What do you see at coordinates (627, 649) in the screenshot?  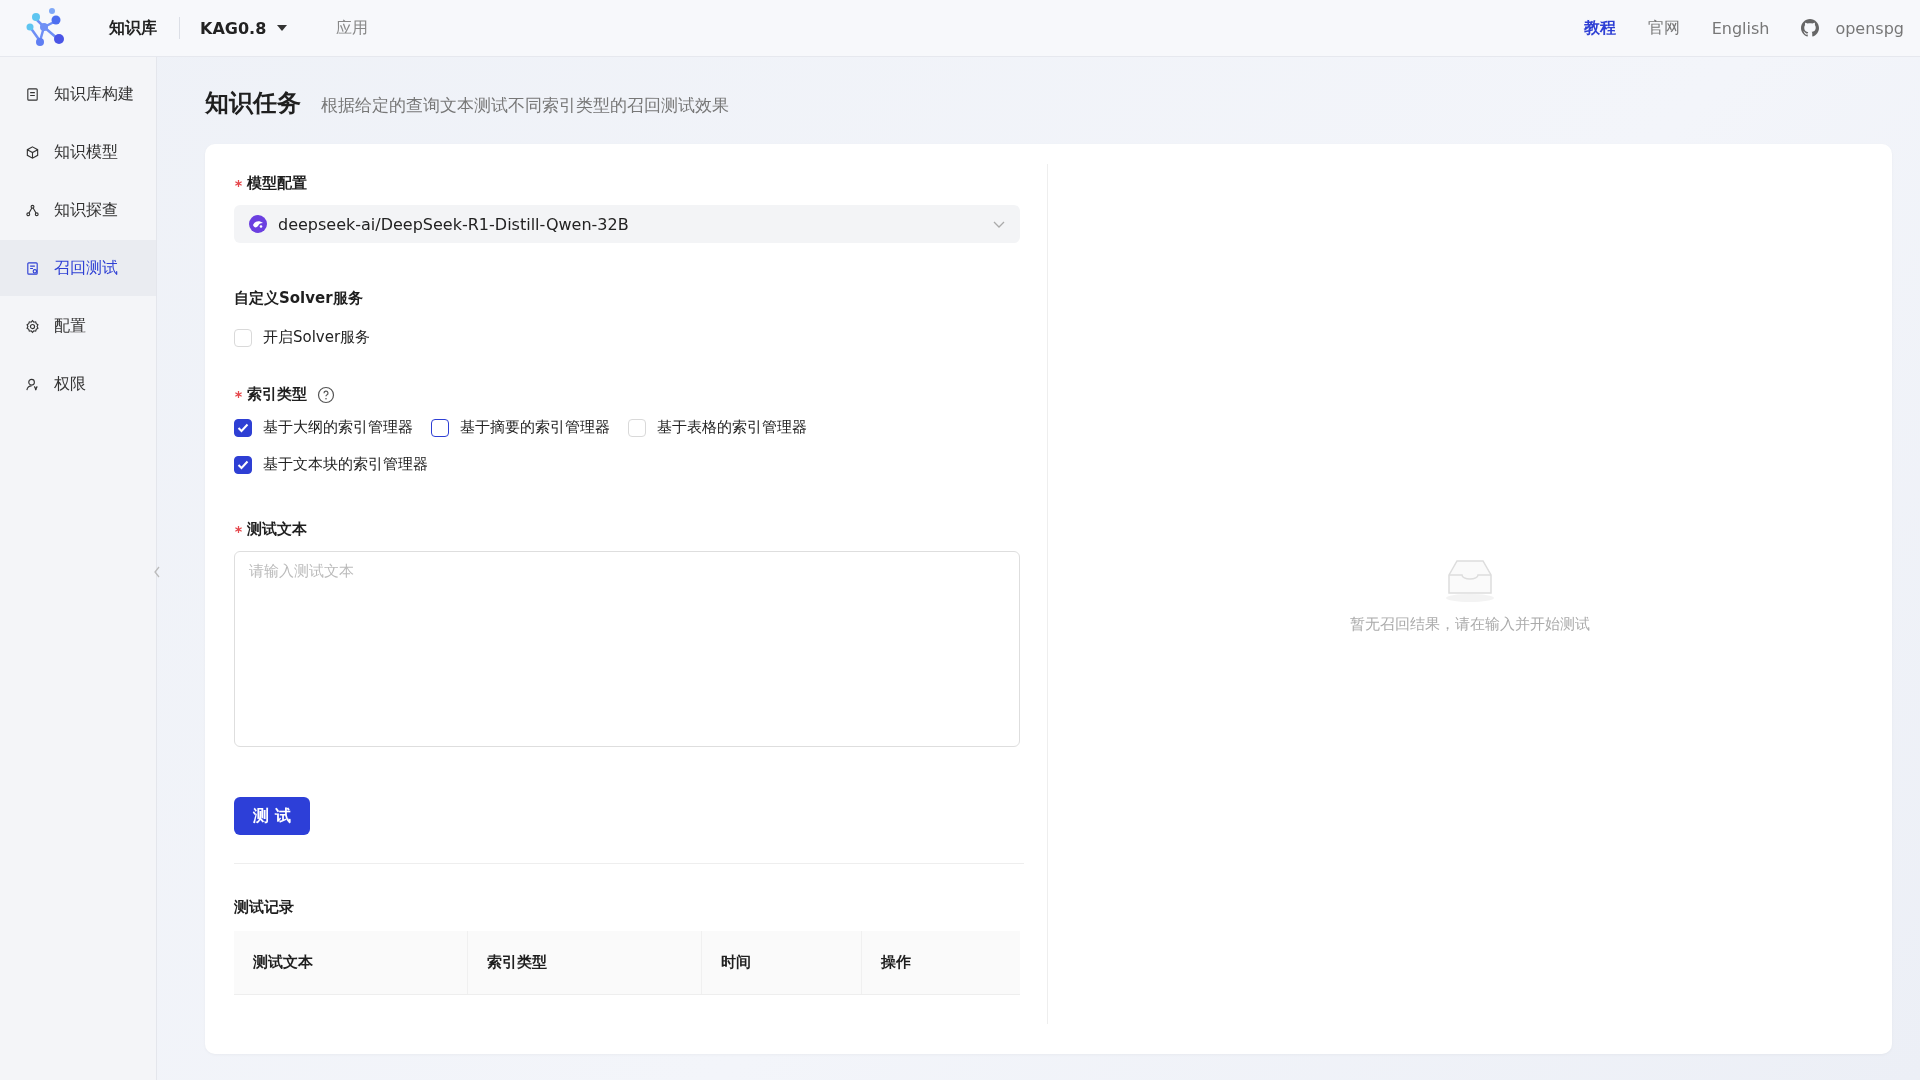 I see `test-text-field: 请输入测试文本` at bounding box center [627, 649].